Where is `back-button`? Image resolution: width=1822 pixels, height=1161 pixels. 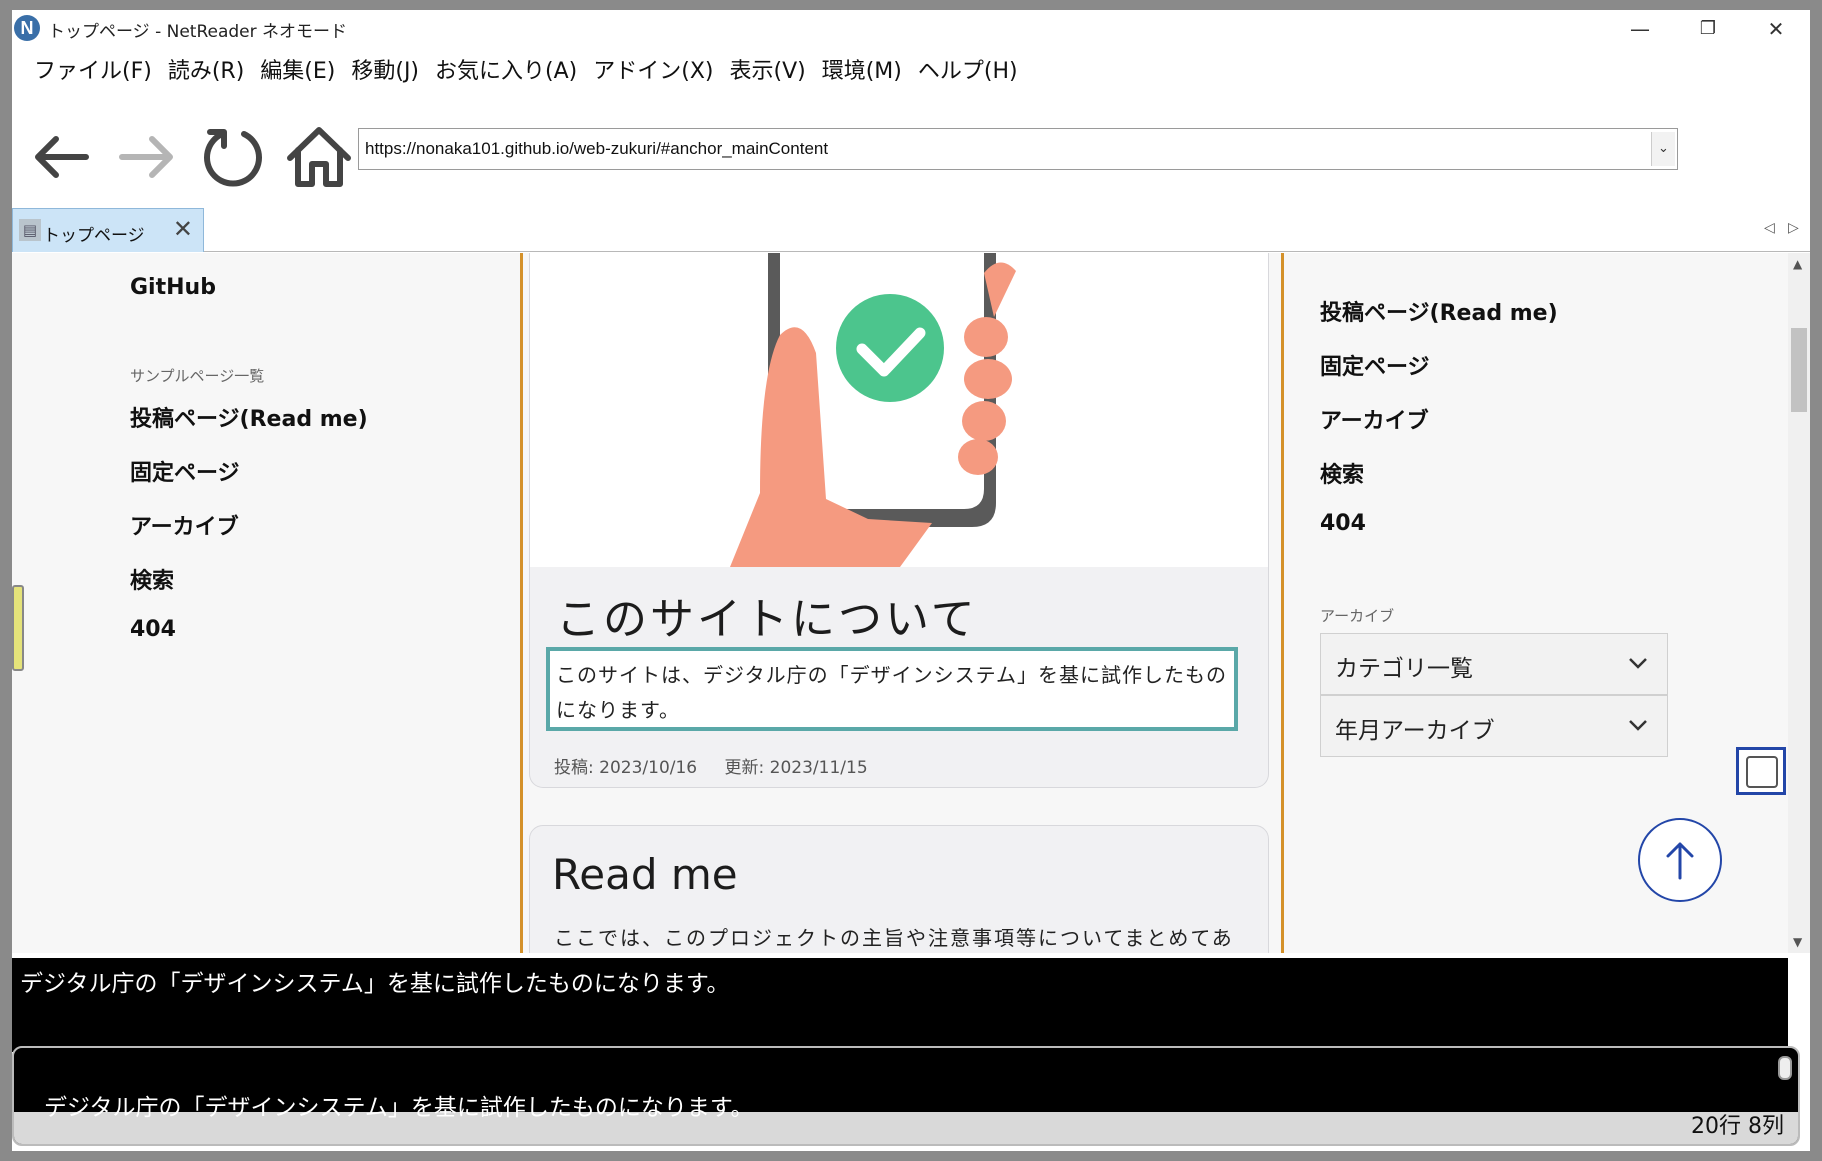
back-button is located at coordinates (61, 157).